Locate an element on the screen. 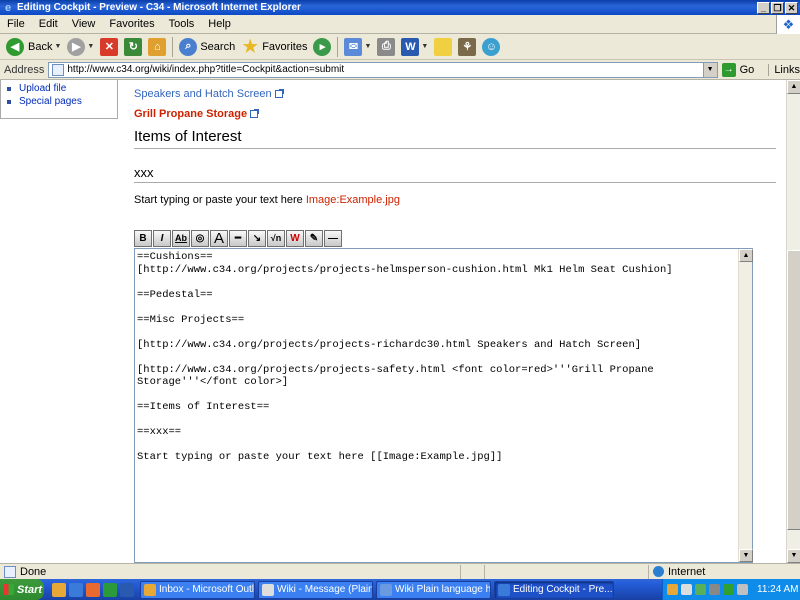 This screenshot has width=800, height=600. bold-button: B is located at coordinates (143, 238).